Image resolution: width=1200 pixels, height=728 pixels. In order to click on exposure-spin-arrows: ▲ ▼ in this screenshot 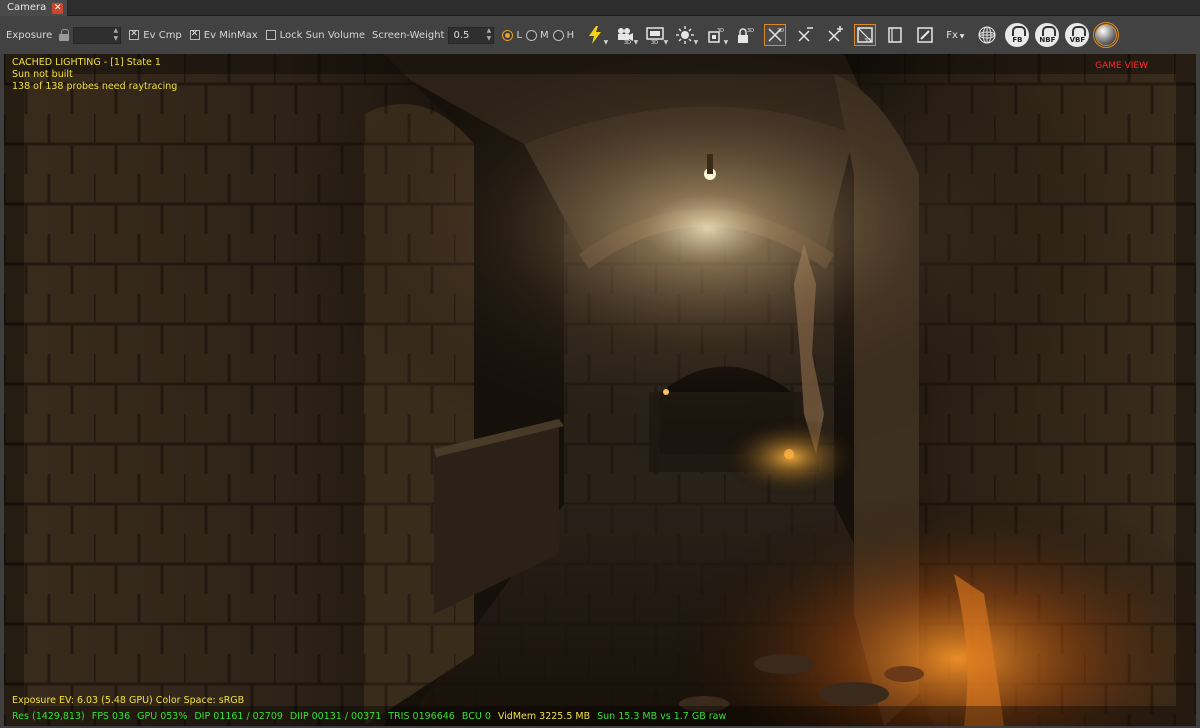, I will do `click(115, 35)`.